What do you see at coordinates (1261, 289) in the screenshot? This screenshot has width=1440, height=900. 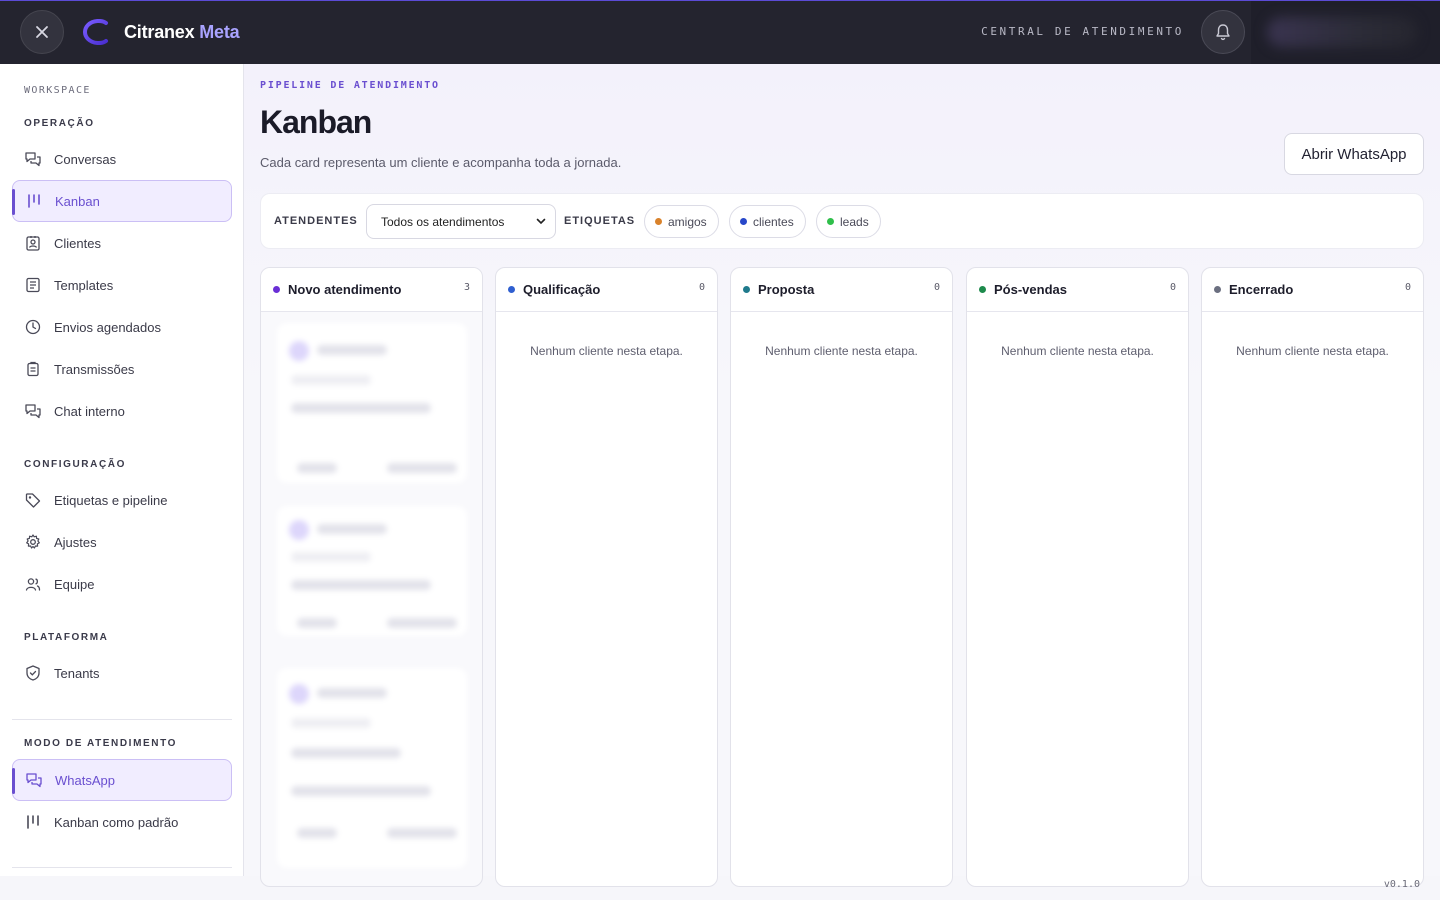 I see `column-title: Encerrado` at bounding box center [1261, 289].